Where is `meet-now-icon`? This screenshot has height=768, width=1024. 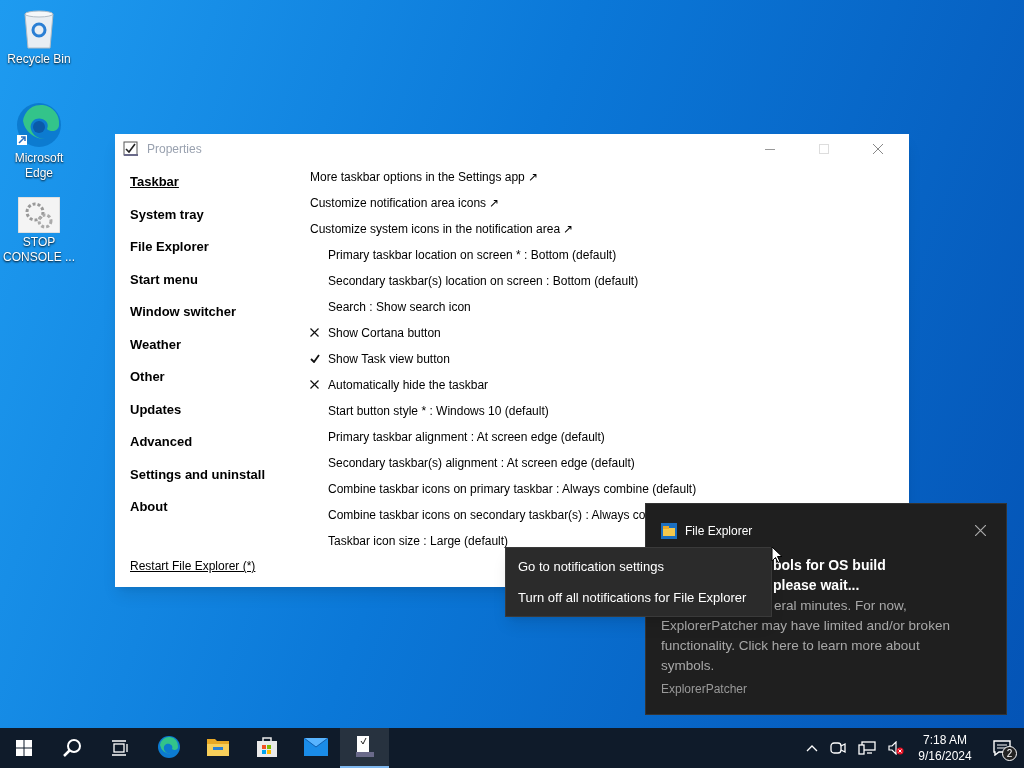
meet-now-icon is located at coordinates (838, 748).